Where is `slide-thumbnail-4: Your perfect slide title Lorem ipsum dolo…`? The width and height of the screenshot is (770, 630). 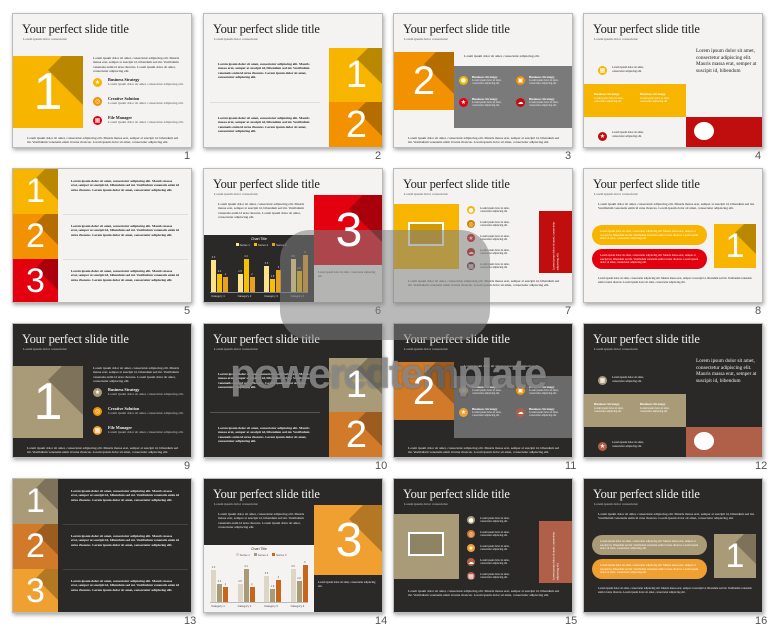
slide-thumbnail-4: Your perfect slide title Lorem ipsum dolo… is located at coordinates (673, 80).